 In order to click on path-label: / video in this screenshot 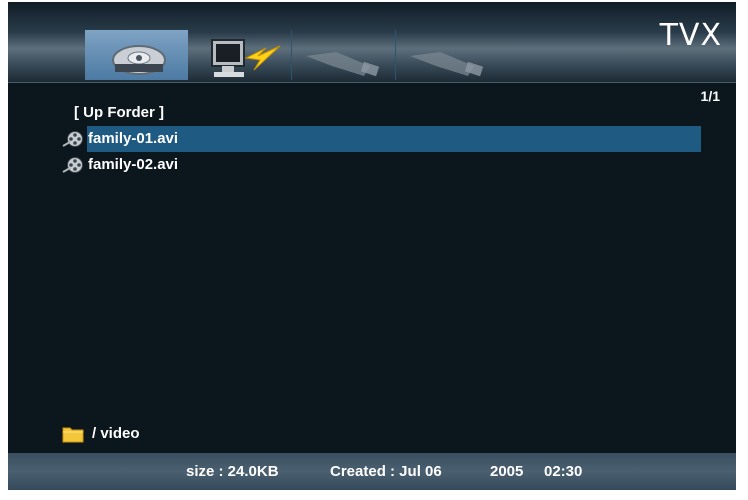, I will do `click(116, 433)`.